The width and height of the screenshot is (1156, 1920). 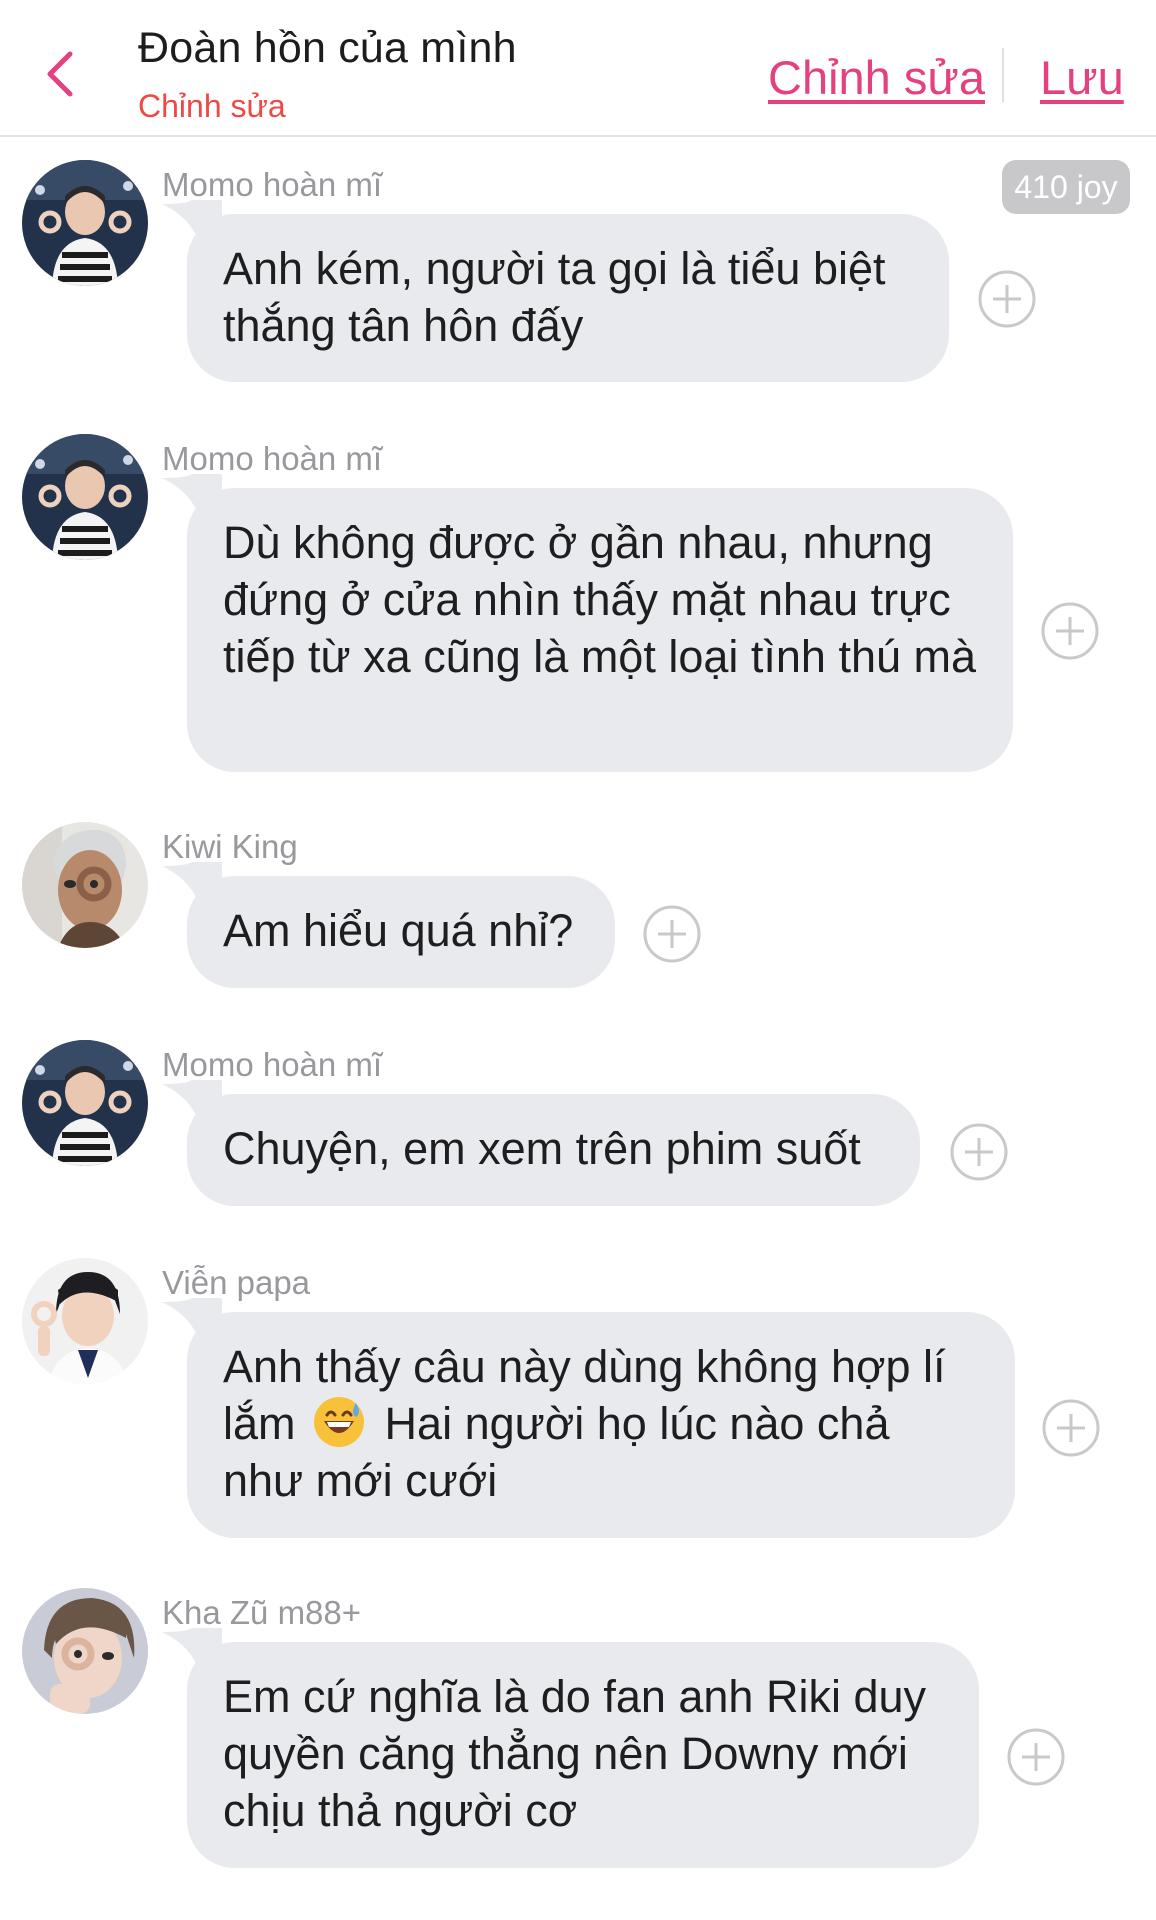 I want to click on author-name: Kha Zũ m88+, so click(x=262, y=1612).